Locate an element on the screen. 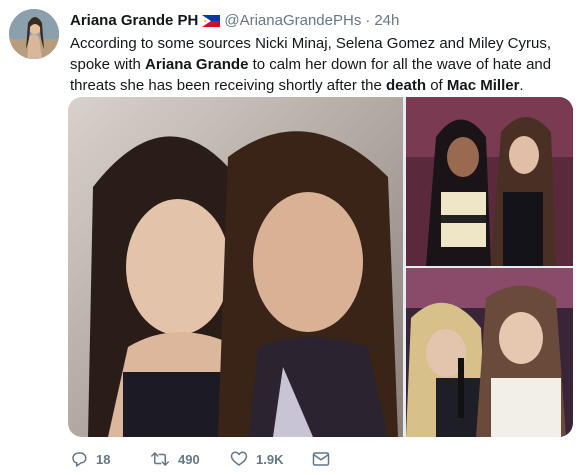  envelope-icon is located at coordinates (321, 459).